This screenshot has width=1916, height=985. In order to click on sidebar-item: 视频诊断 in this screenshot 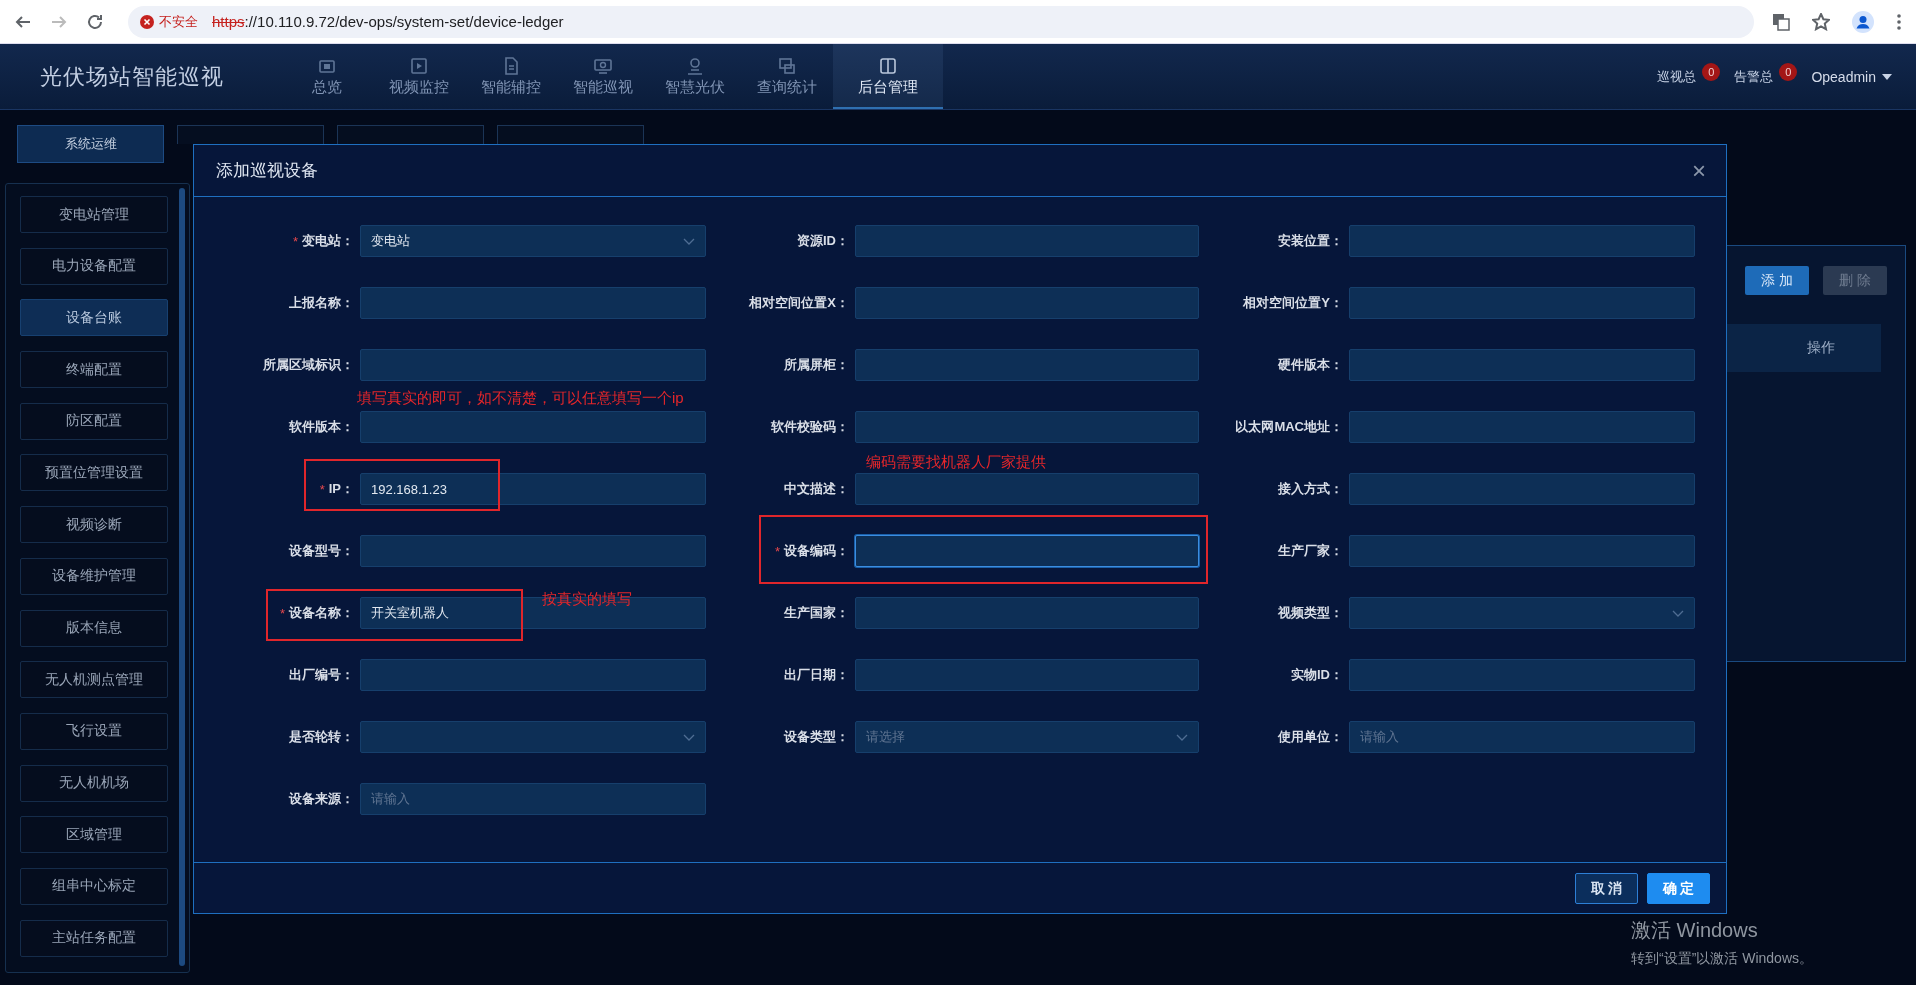, I will do `click(94, 525)`.